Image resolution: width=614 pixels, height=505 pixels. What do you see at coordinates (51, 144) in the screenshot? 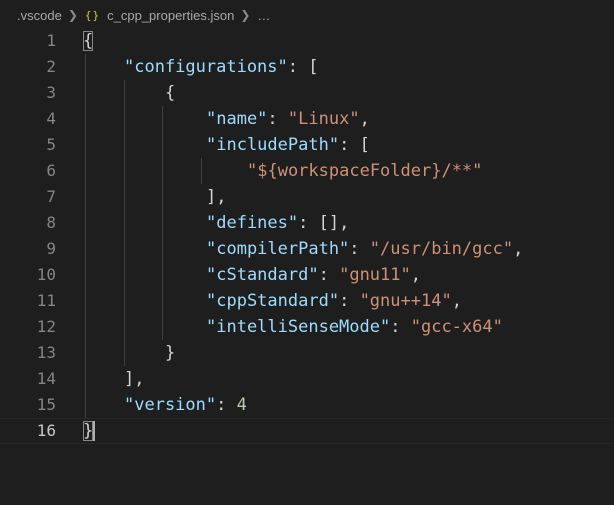
I see `line-number: 5` at bounding box center [51, 144].